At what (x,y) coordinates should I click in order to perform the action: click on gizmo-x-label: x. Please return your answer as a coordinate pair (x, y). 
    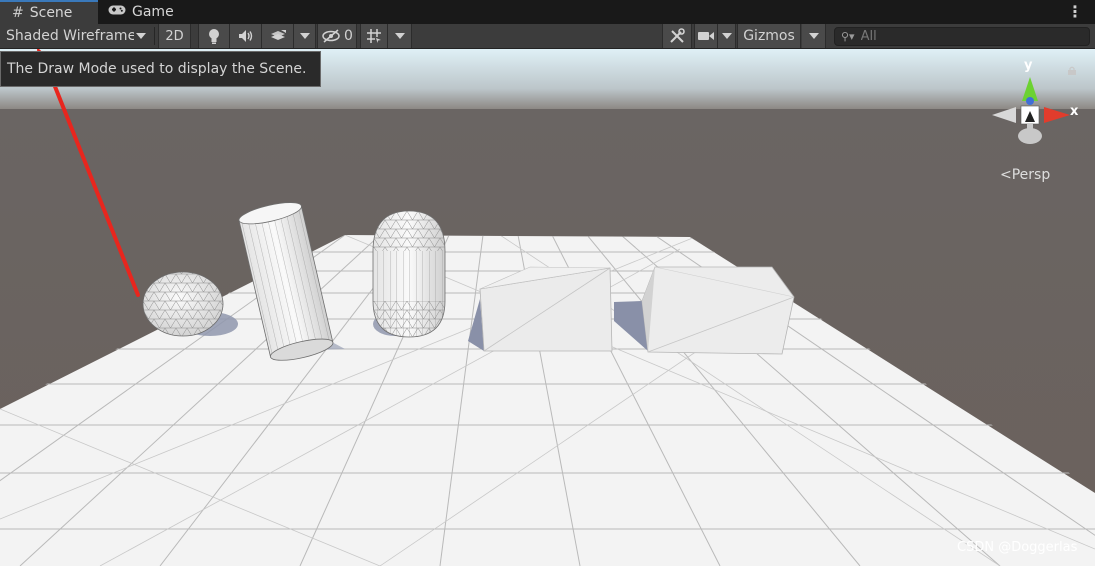
    Looking at the image, I should click on (1074, 111).